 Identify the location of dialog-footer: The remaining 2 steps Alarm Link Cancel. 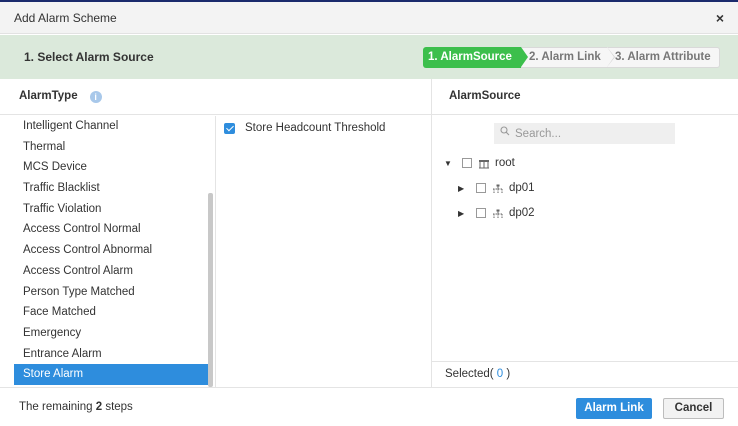
(369, 406).